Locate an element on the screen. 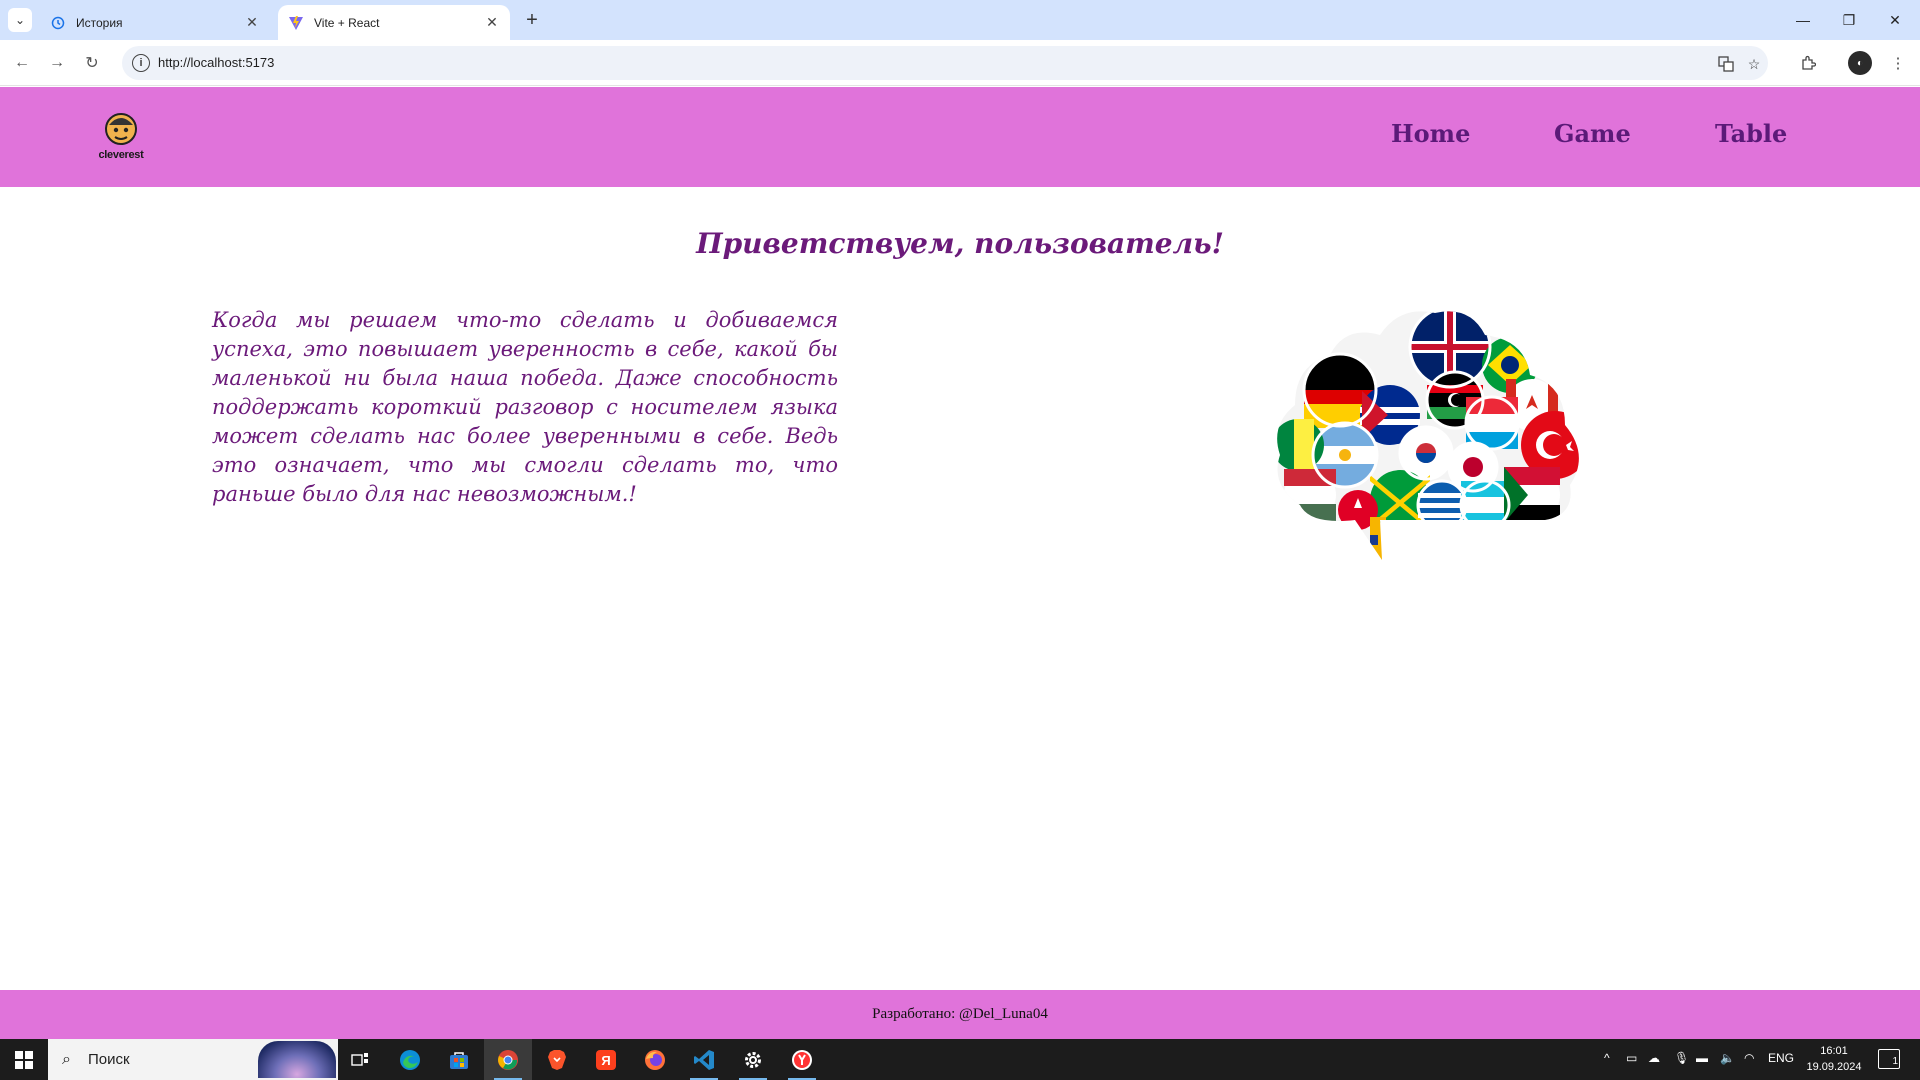 The image size is (1920, 1080). nav-table: Table is located at coordinates (1751, 133).